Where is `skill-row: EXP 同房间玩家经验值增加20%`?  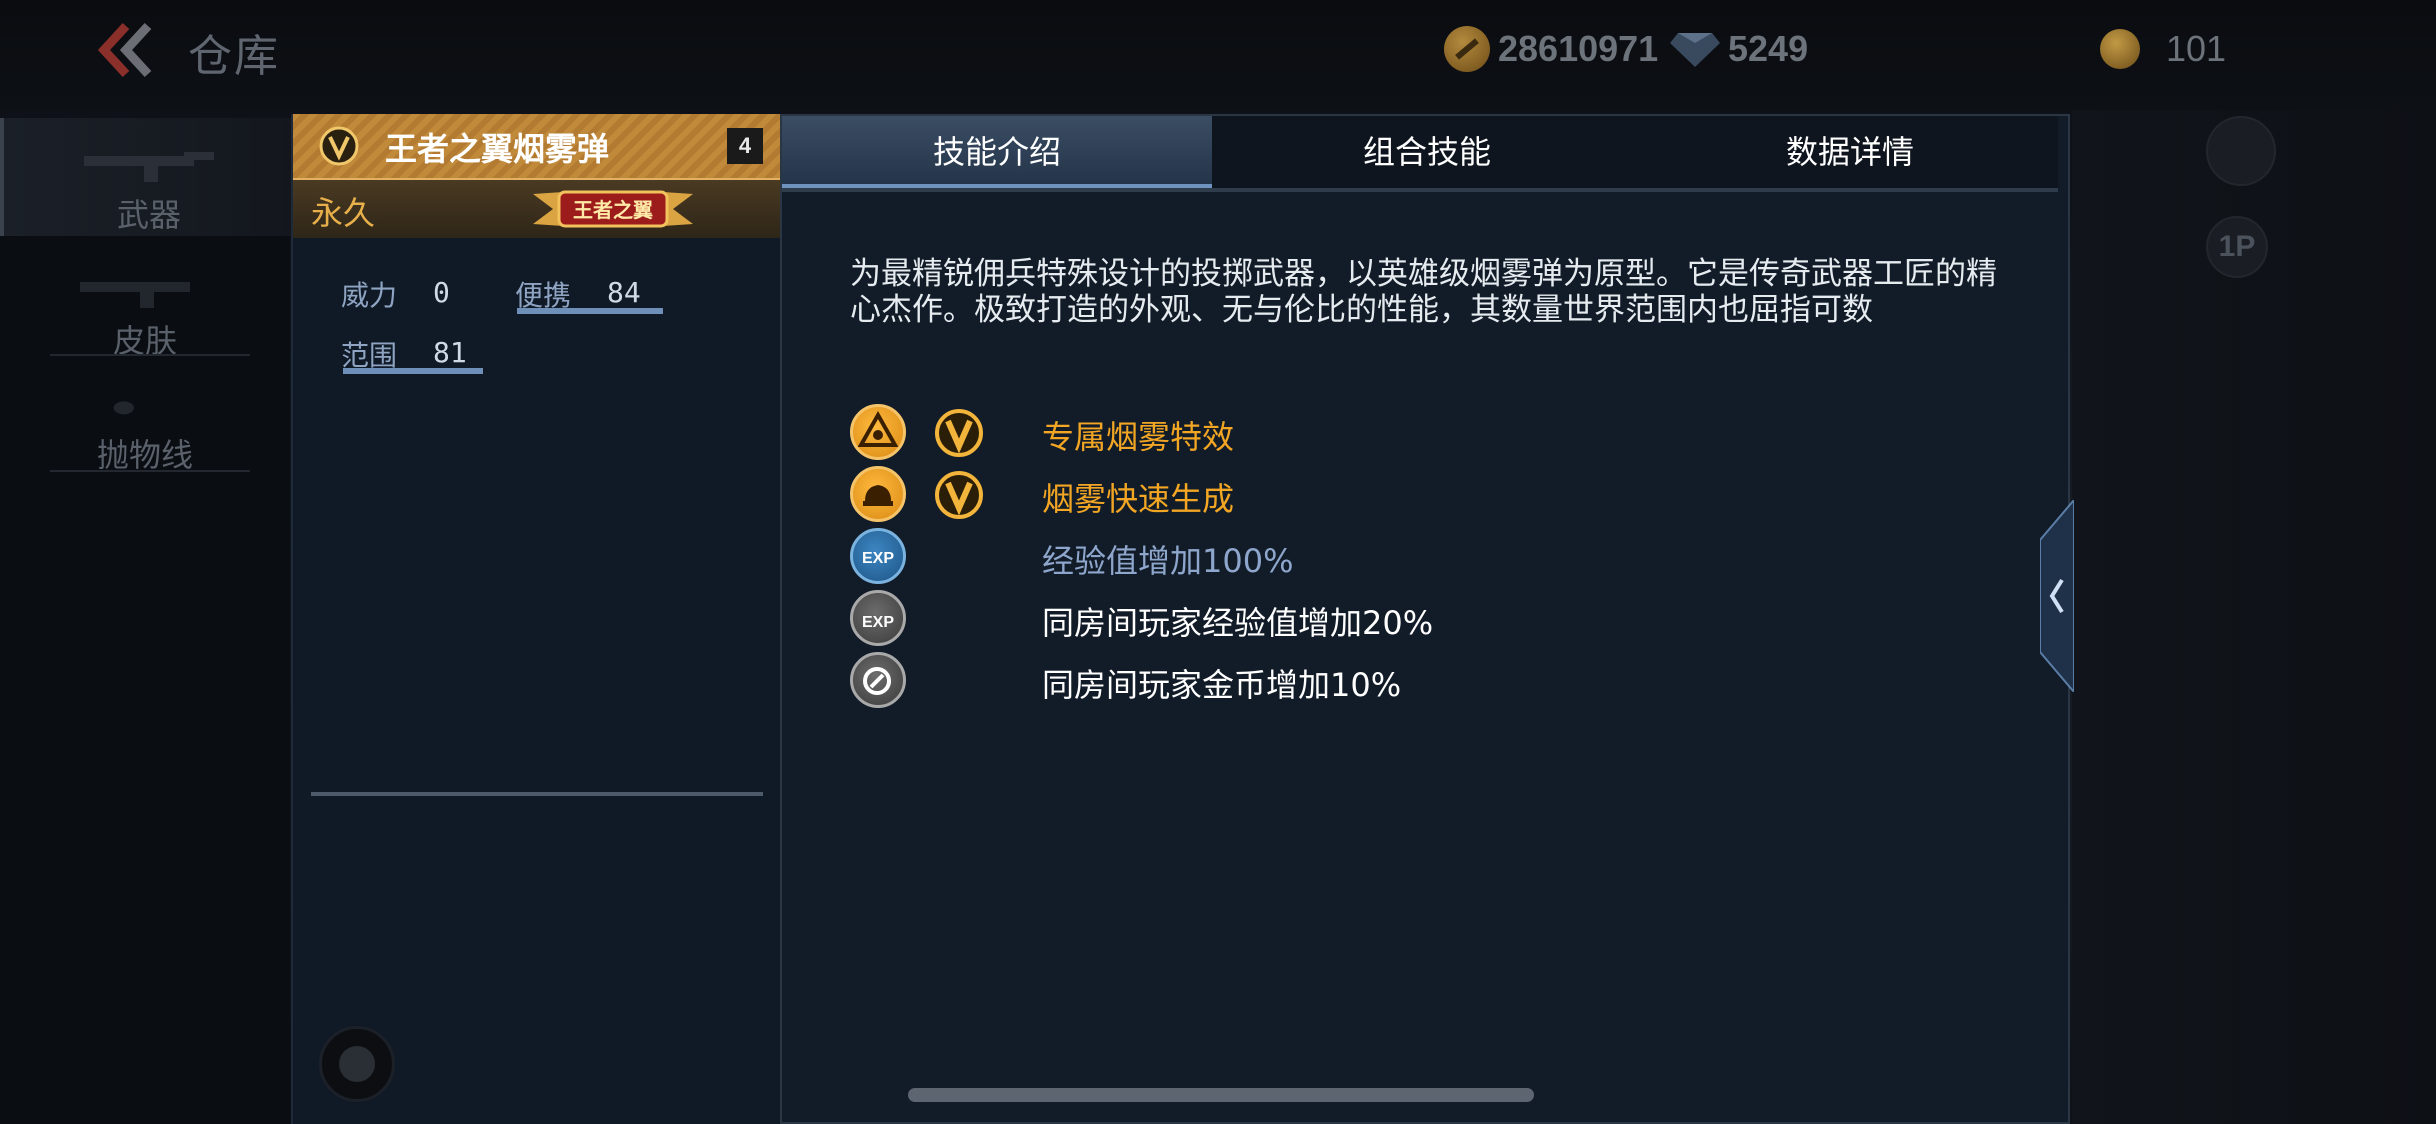
skill-row: EXP 同房间玩家经验值增加20% is located at coordinates (1425, 618).